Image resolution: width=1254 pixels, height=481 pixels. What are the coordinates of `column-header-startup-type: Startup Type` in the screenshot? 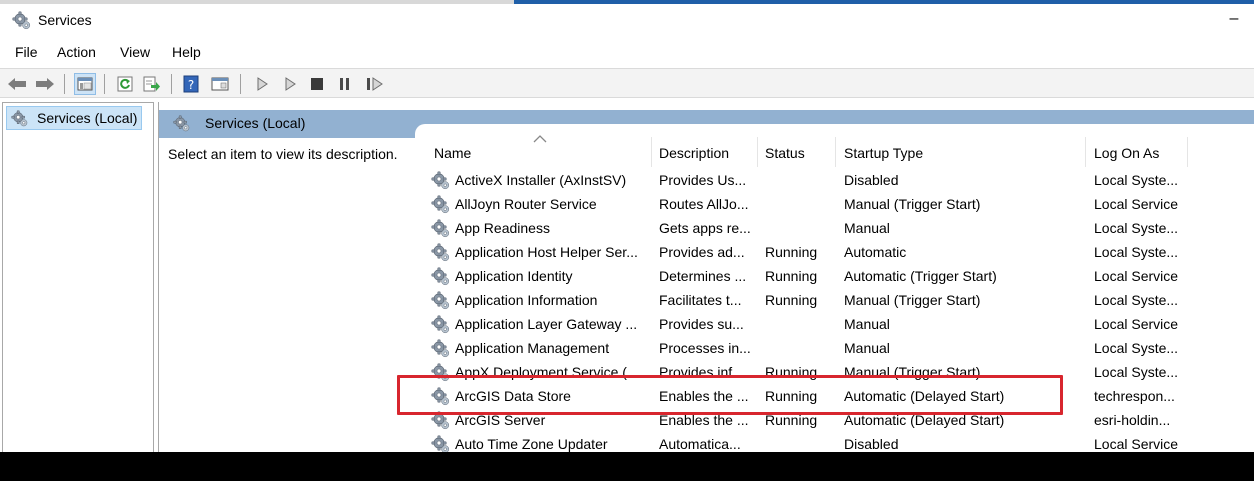 It's located at (883, 153).